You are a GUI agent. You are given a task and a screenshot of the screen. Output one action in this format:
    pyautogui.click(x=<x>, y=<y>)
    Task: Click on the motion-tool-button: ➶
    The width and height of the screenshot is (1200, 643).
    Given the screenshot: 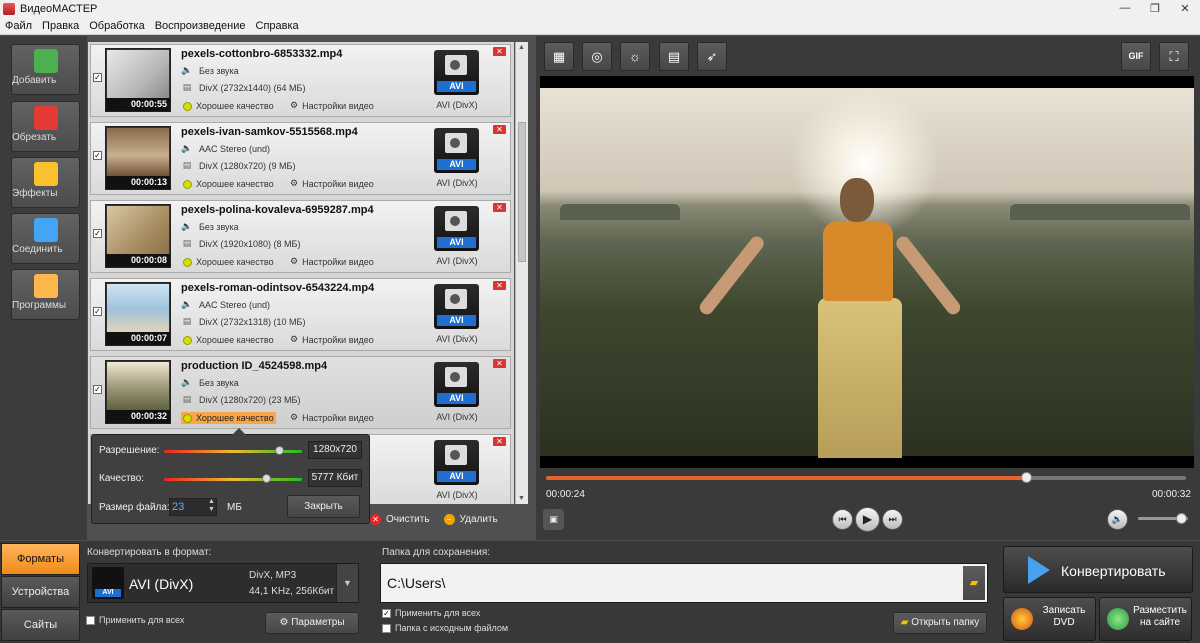 What is the action you would take?
    pyautogui.click(x=712, y=56)
    